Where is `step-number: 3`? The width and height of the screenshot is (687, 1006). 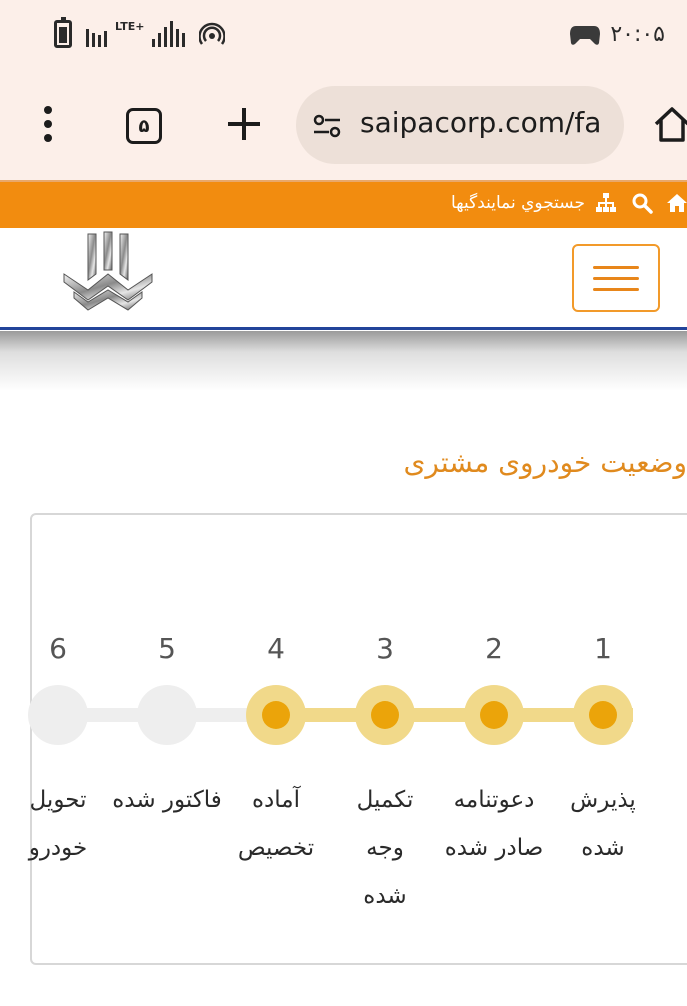 step-number: 3 is located at coordinates (385, 648).